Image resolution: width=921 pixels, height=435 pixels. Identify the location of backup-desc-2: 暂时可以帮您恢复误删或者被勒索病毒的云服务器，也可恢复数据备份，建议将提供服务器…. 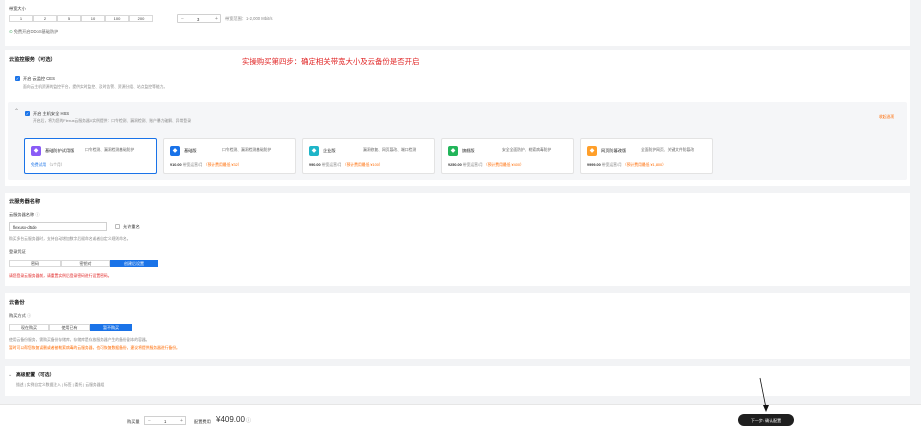
(94, 348).